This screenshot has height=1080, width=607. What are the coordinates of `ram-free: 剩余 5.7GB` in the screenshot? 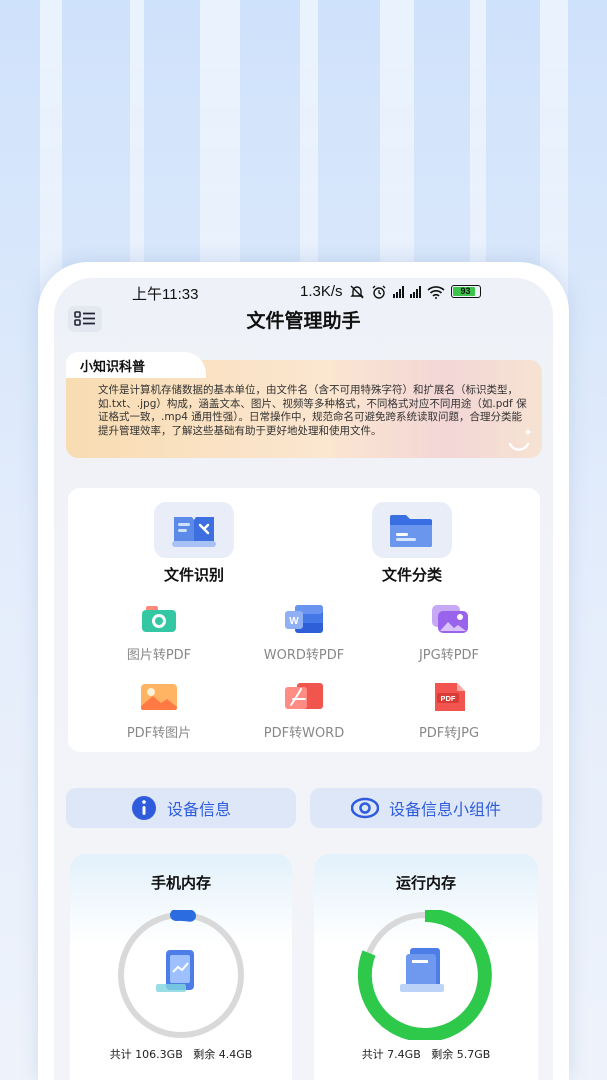 It's located at (461, 1054).